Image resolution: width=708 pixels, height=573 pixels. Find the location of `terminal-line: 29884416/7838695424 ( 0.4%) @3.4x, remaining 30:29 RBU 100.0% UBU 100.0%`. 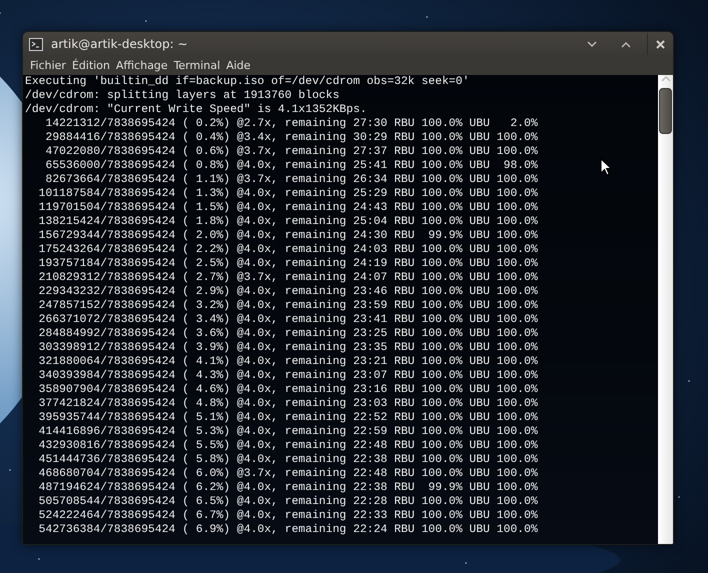

terminal-line: 29884416/7838695424 ( 0.4%) @3.4x, remaining 30:29 RBU 100.0% UBU 100.0% is located at coordinates (291, 138).